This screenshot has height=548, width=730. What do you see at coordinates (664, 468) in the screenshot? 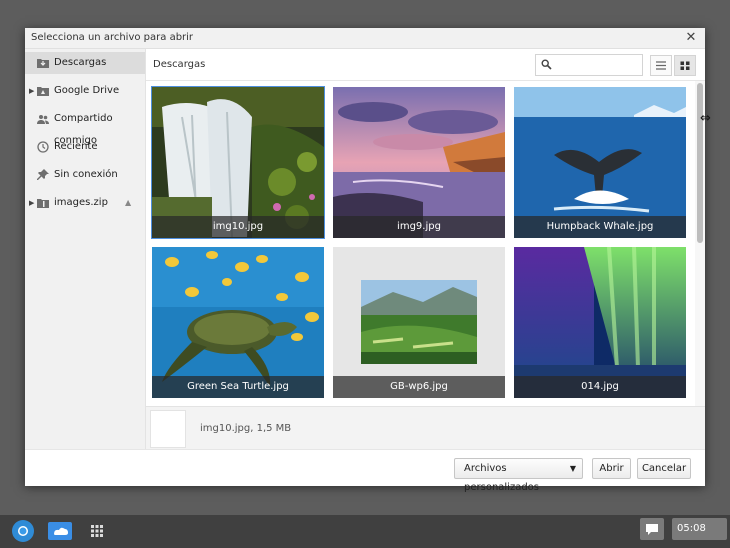
I see `cancel-button: Cancelar` at bounding box center [664, 468].